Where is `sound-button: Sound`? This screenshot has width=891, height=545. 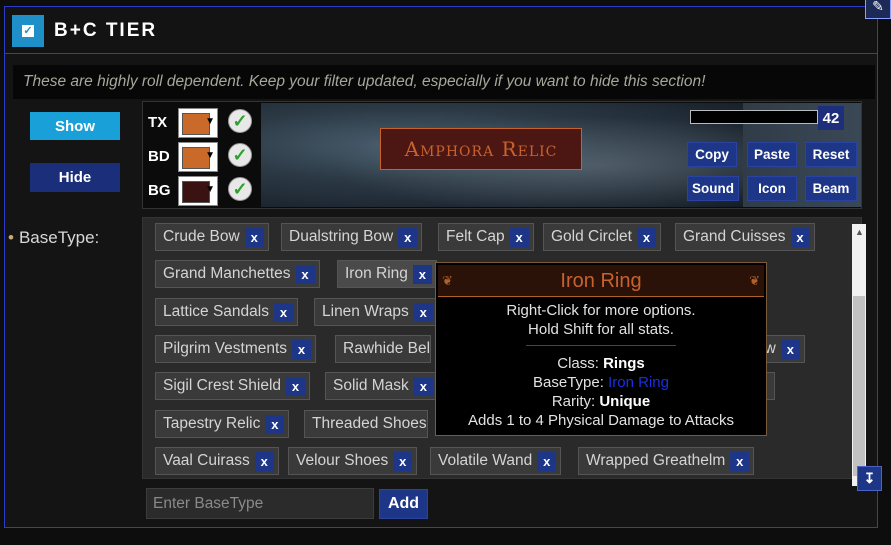 sound-button: Sound is located at coordinates (713, 188).